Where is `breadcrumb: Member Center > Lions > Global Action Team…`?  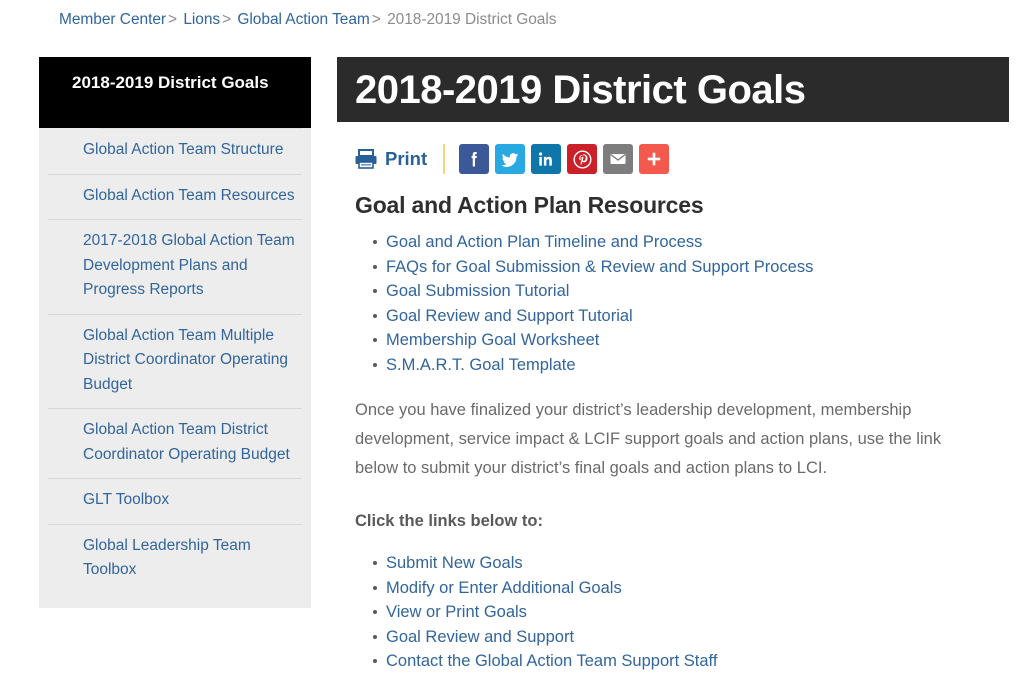
breadcrumb: Member Center > Lions > Global Action Team… is located at coordinates (308, 20).